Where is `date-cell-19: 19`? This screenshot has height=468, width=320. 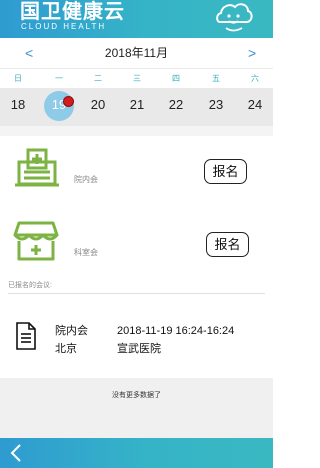
date-cell-19: 19 is located at coordinates (59, 107).